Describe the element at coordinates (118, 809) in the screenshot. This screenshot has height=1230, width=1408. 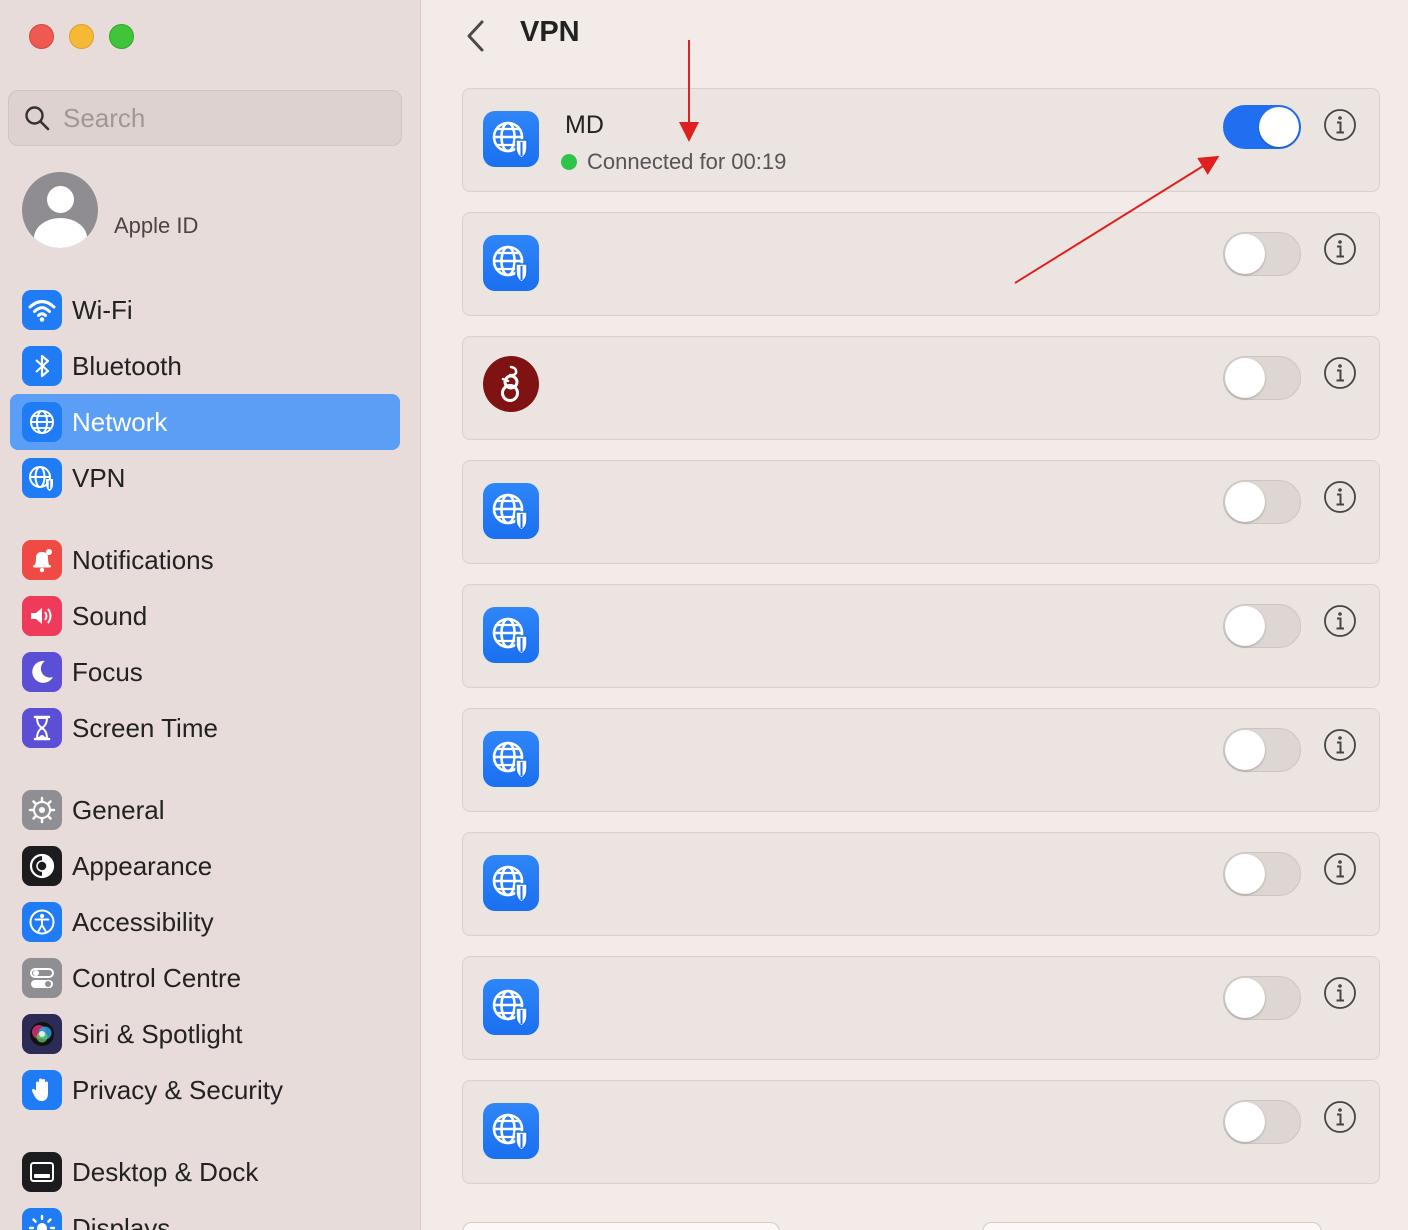
I see `sidebar-item-label: General` at that location.